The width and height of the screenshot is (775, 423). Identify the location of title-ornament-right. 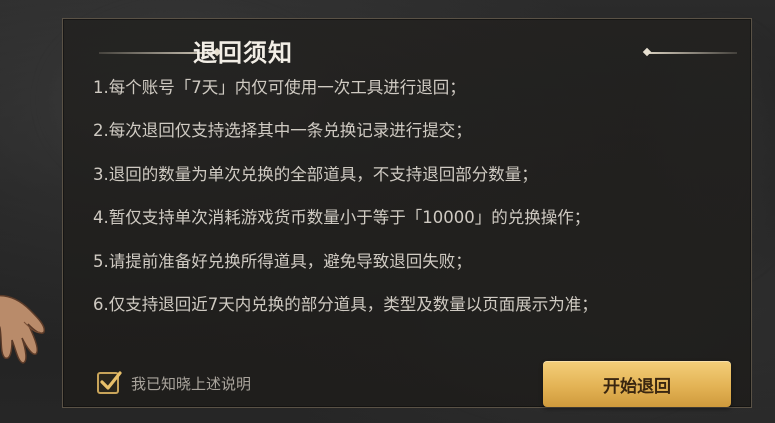
(689, 52).